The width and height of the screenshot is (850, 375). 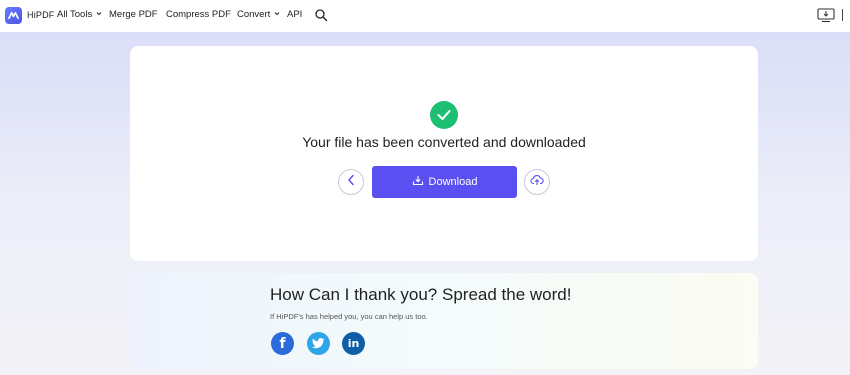 I want to click on nav-compress-pdf: Compress PDF, so click(x=198, y=14).